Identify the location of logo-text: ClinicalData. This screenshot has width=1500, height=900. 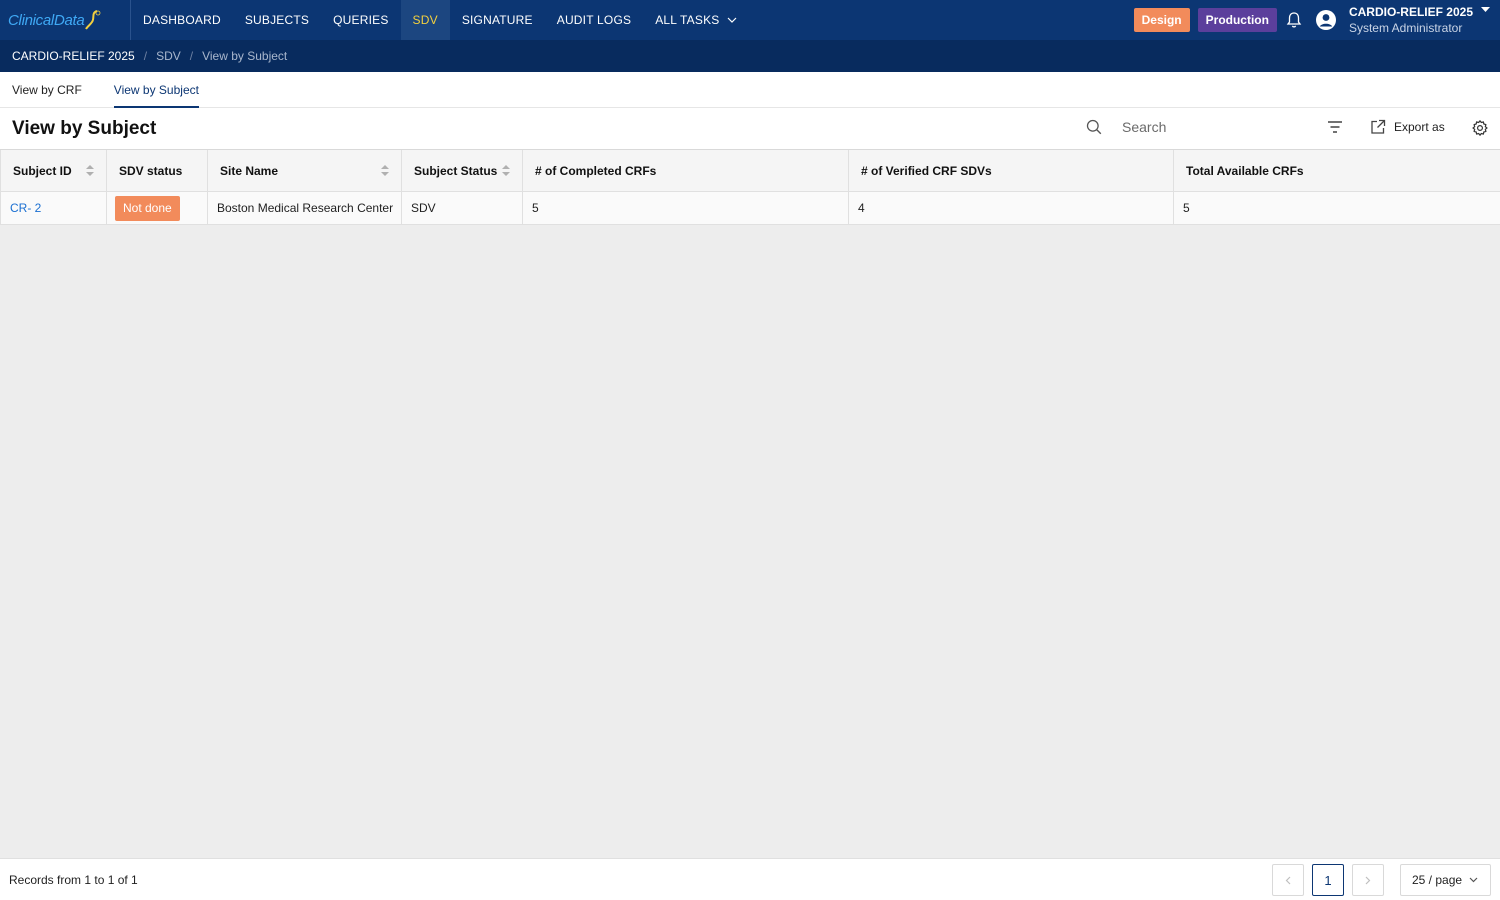
(46, 20).